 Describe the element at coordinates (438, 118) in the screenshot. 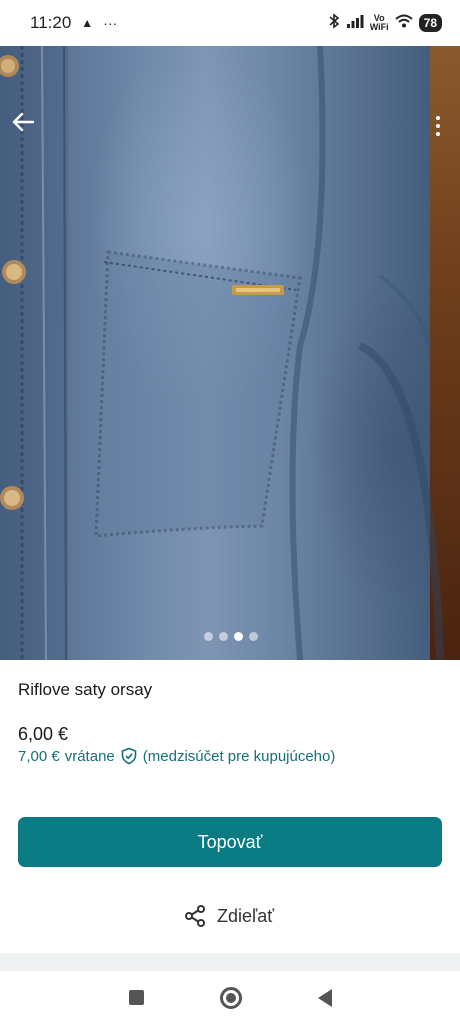

I see `more-vertical-icon` at that location.